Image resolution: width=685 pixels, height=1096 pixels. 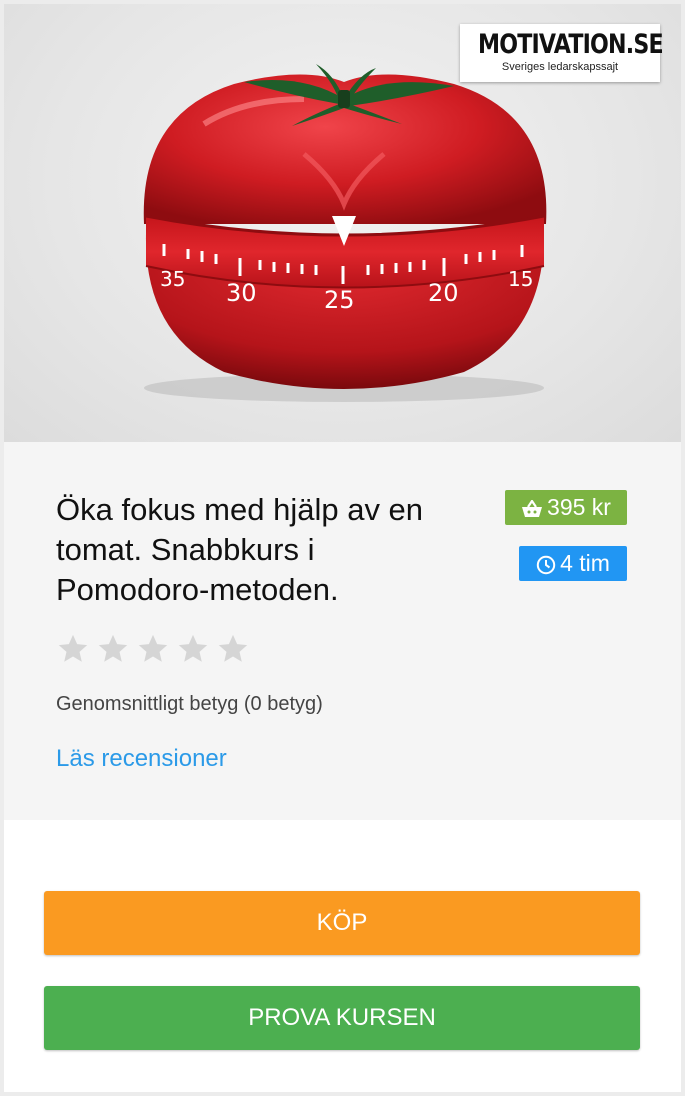 What do you see at coordinates (342, 923) in the screenshot?
I see `buy-button: KÖP` at bounding box center [342, 923].